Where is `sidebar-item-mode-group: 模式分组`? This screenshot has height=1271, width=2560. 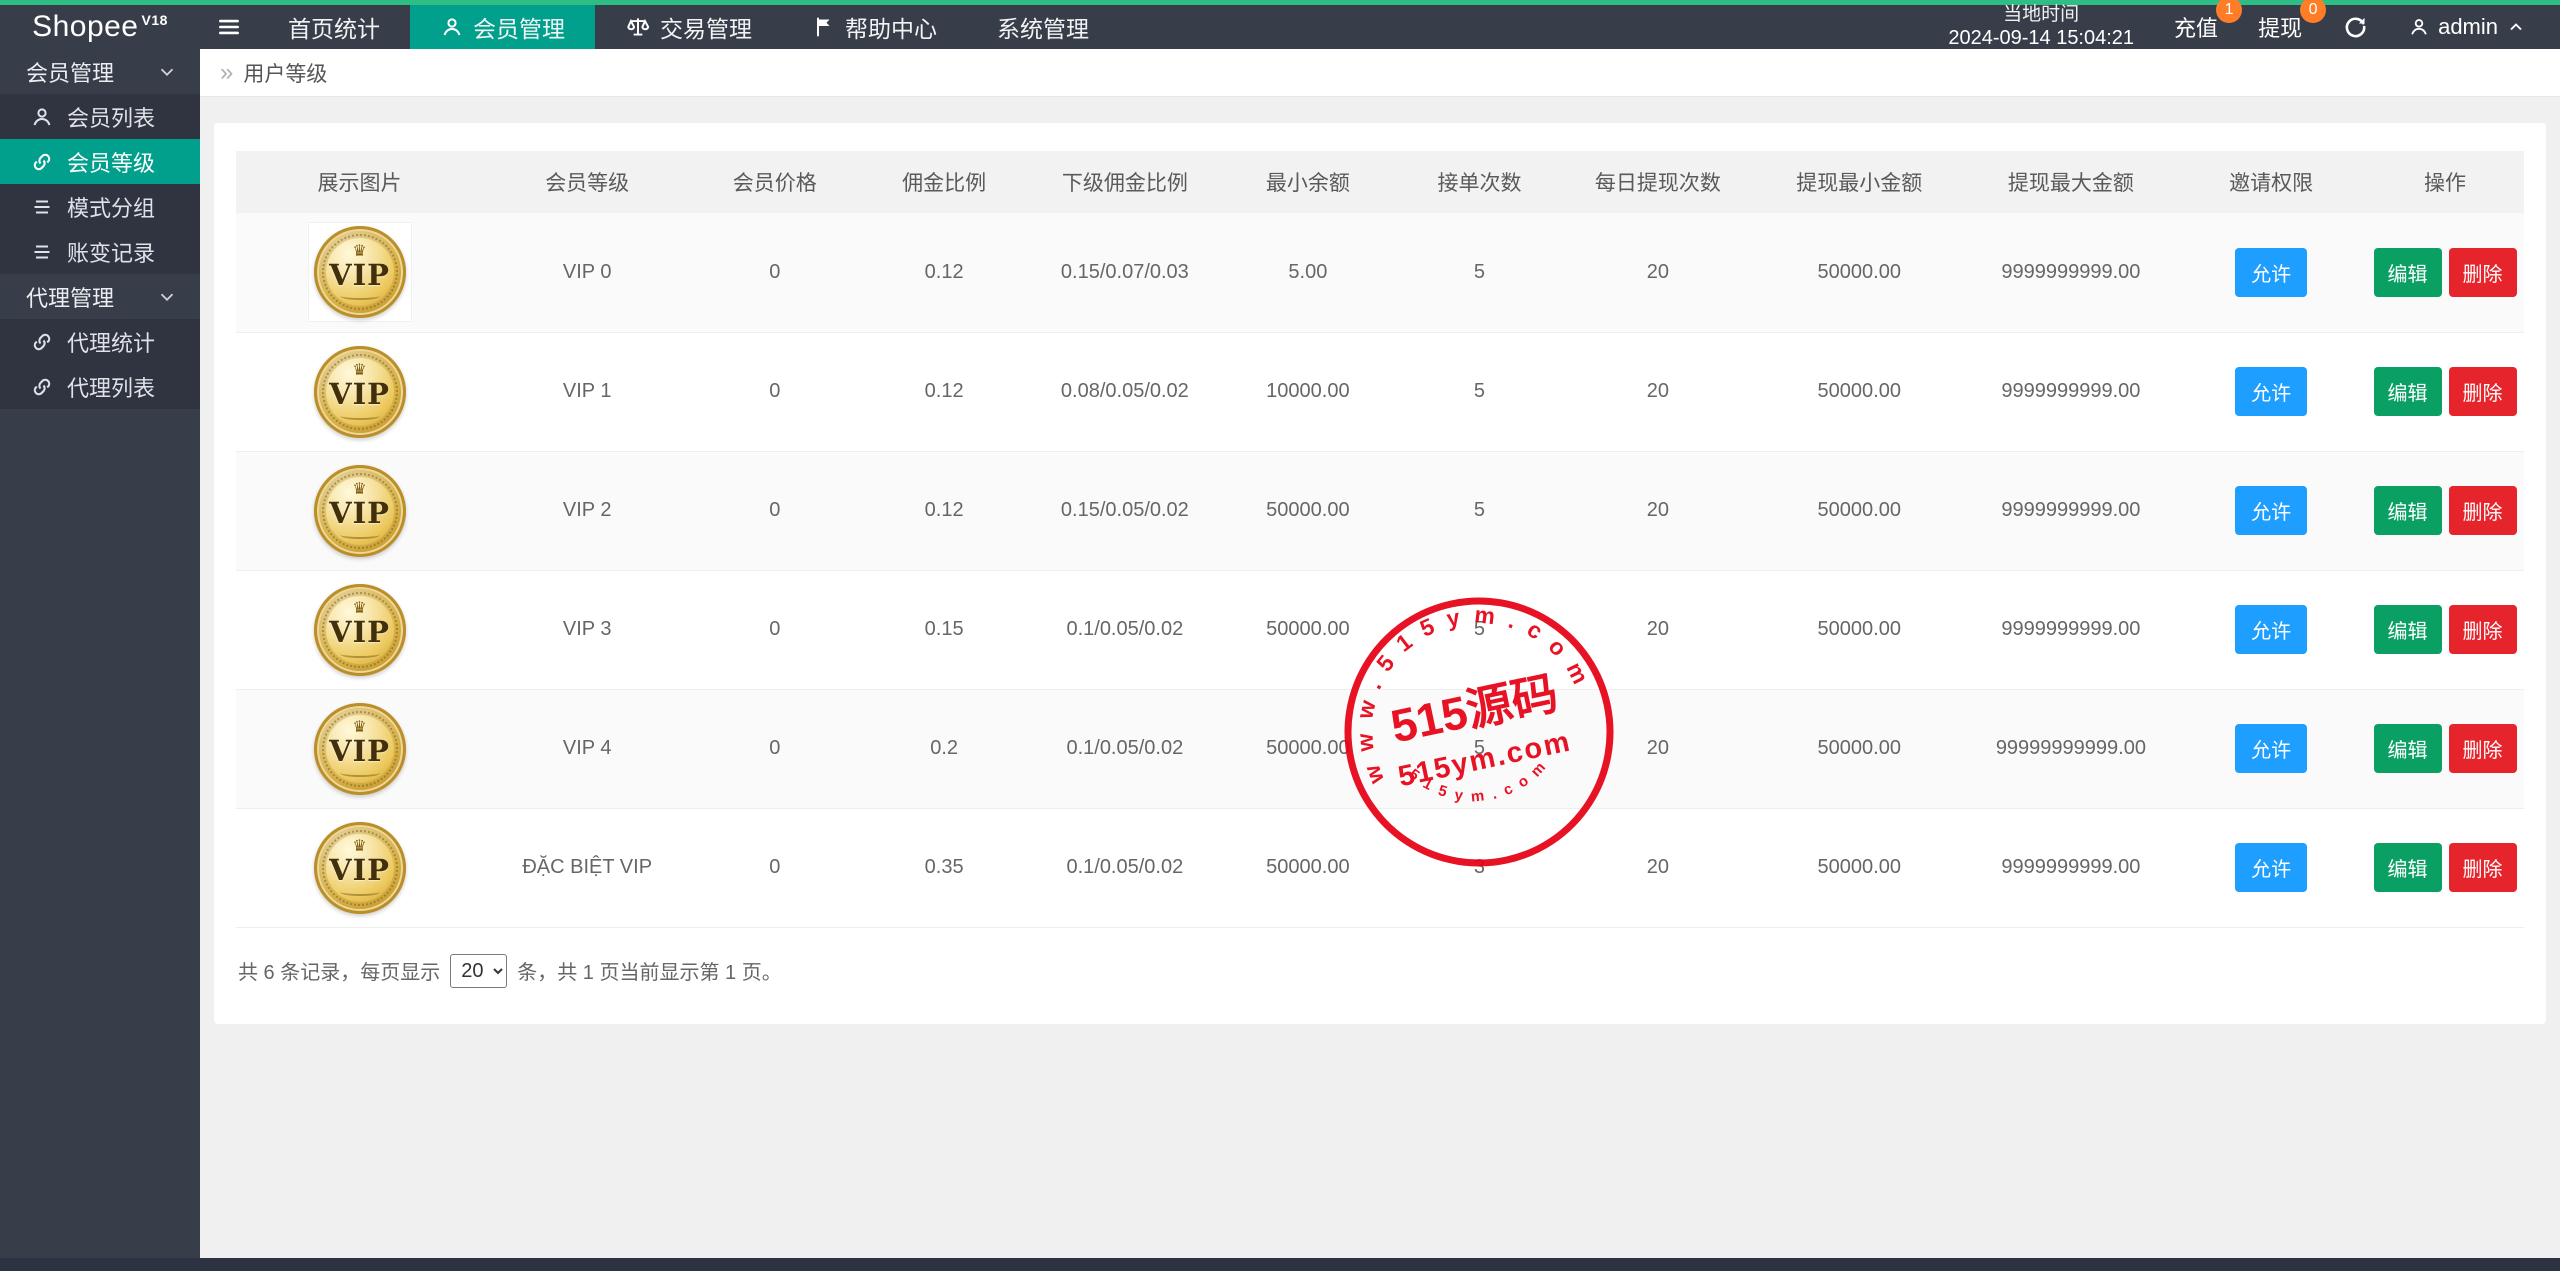 sidebar-item-mode-group: 模式分组 is located at coordinates (100, 206).